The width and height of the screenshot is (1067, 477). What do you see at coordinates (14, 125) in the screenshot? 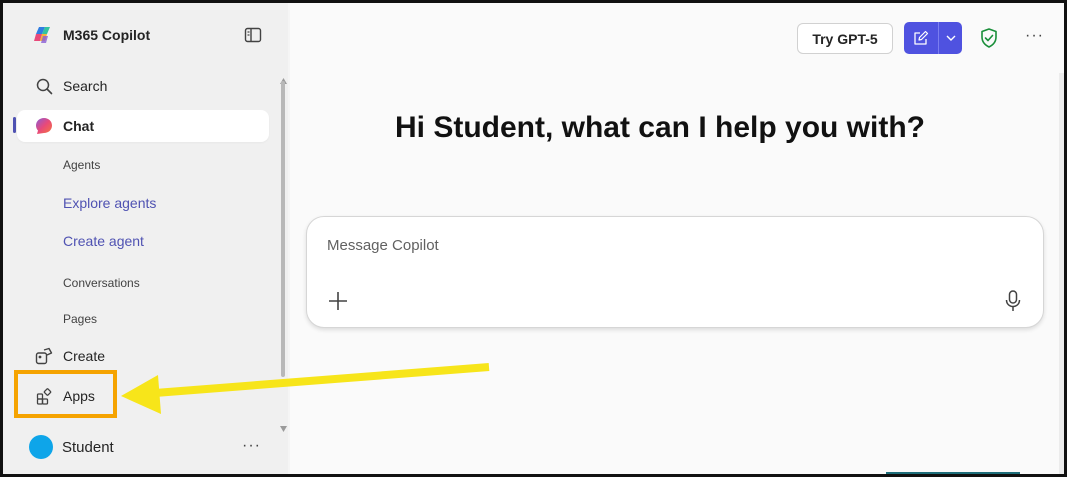
I see `active-indicator` at bounding box center [14, 125].